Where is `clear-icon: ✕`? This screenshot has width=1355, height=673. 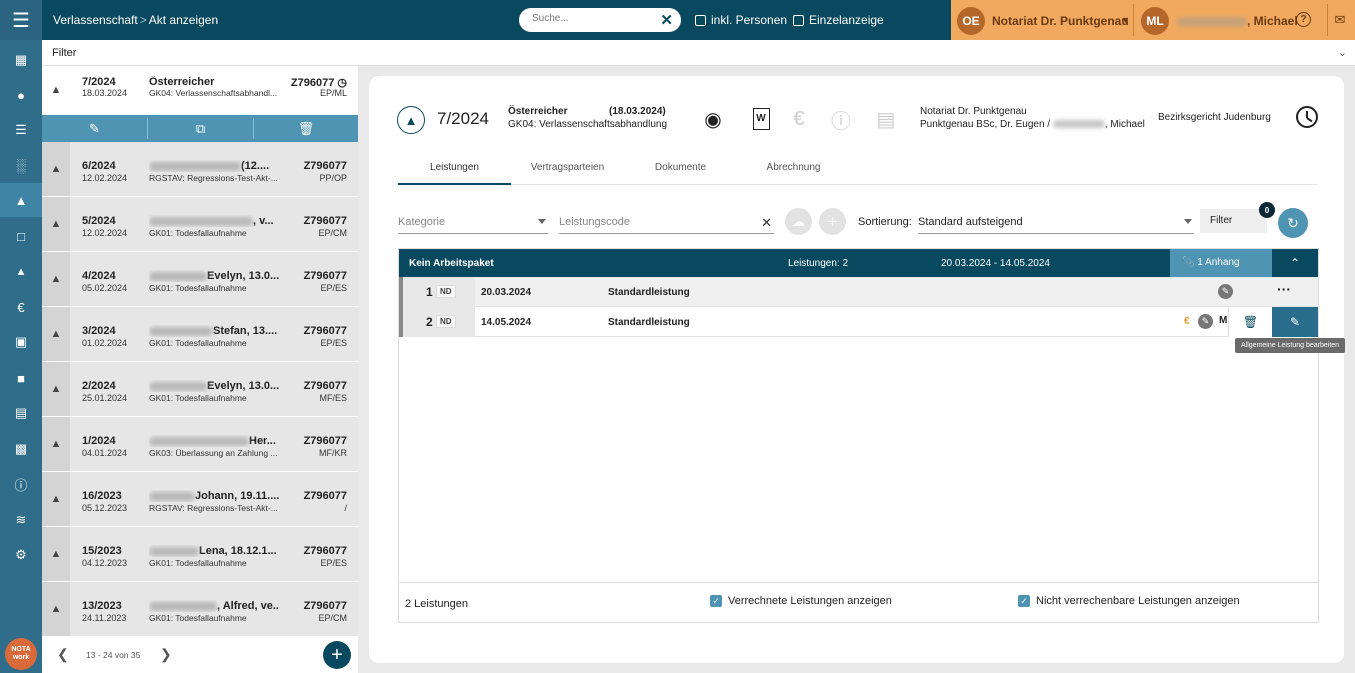
clear-icon: ✕ is located at coordinates (766, 223).